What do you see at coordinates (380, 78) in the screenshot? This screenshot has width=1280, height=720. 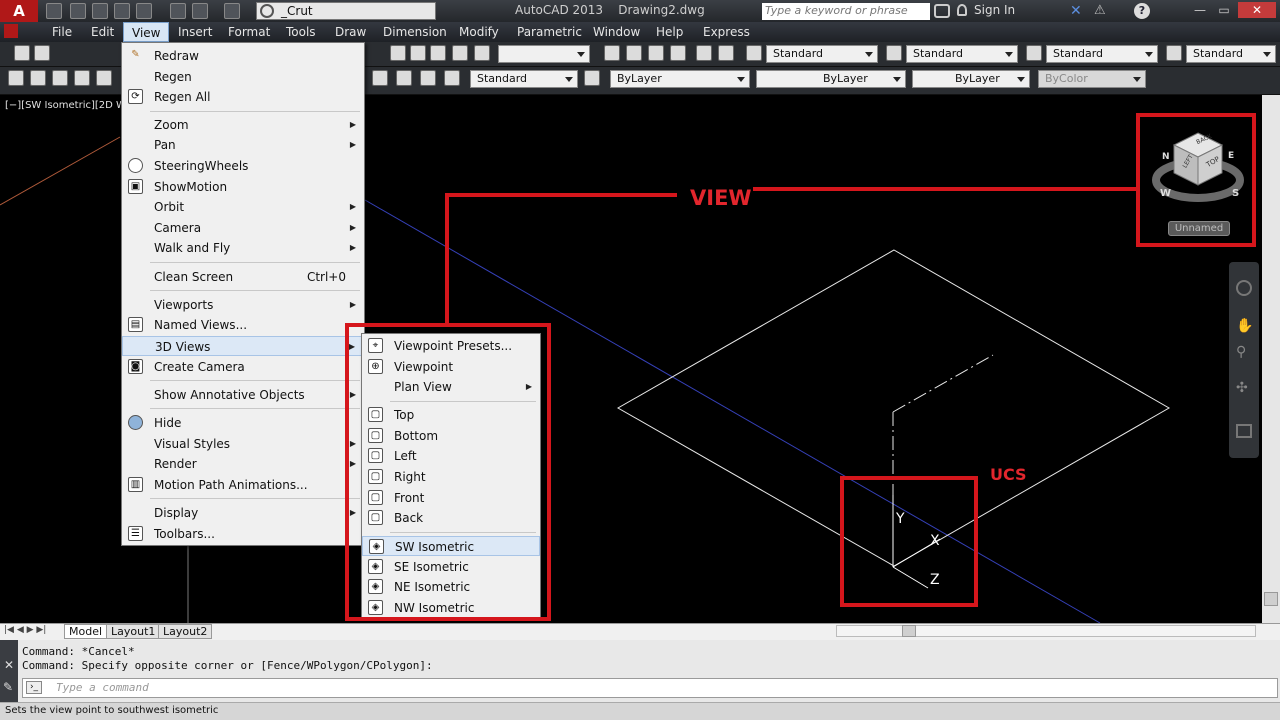 I see `dim-jog-icon` at bounding box center [380, 78].